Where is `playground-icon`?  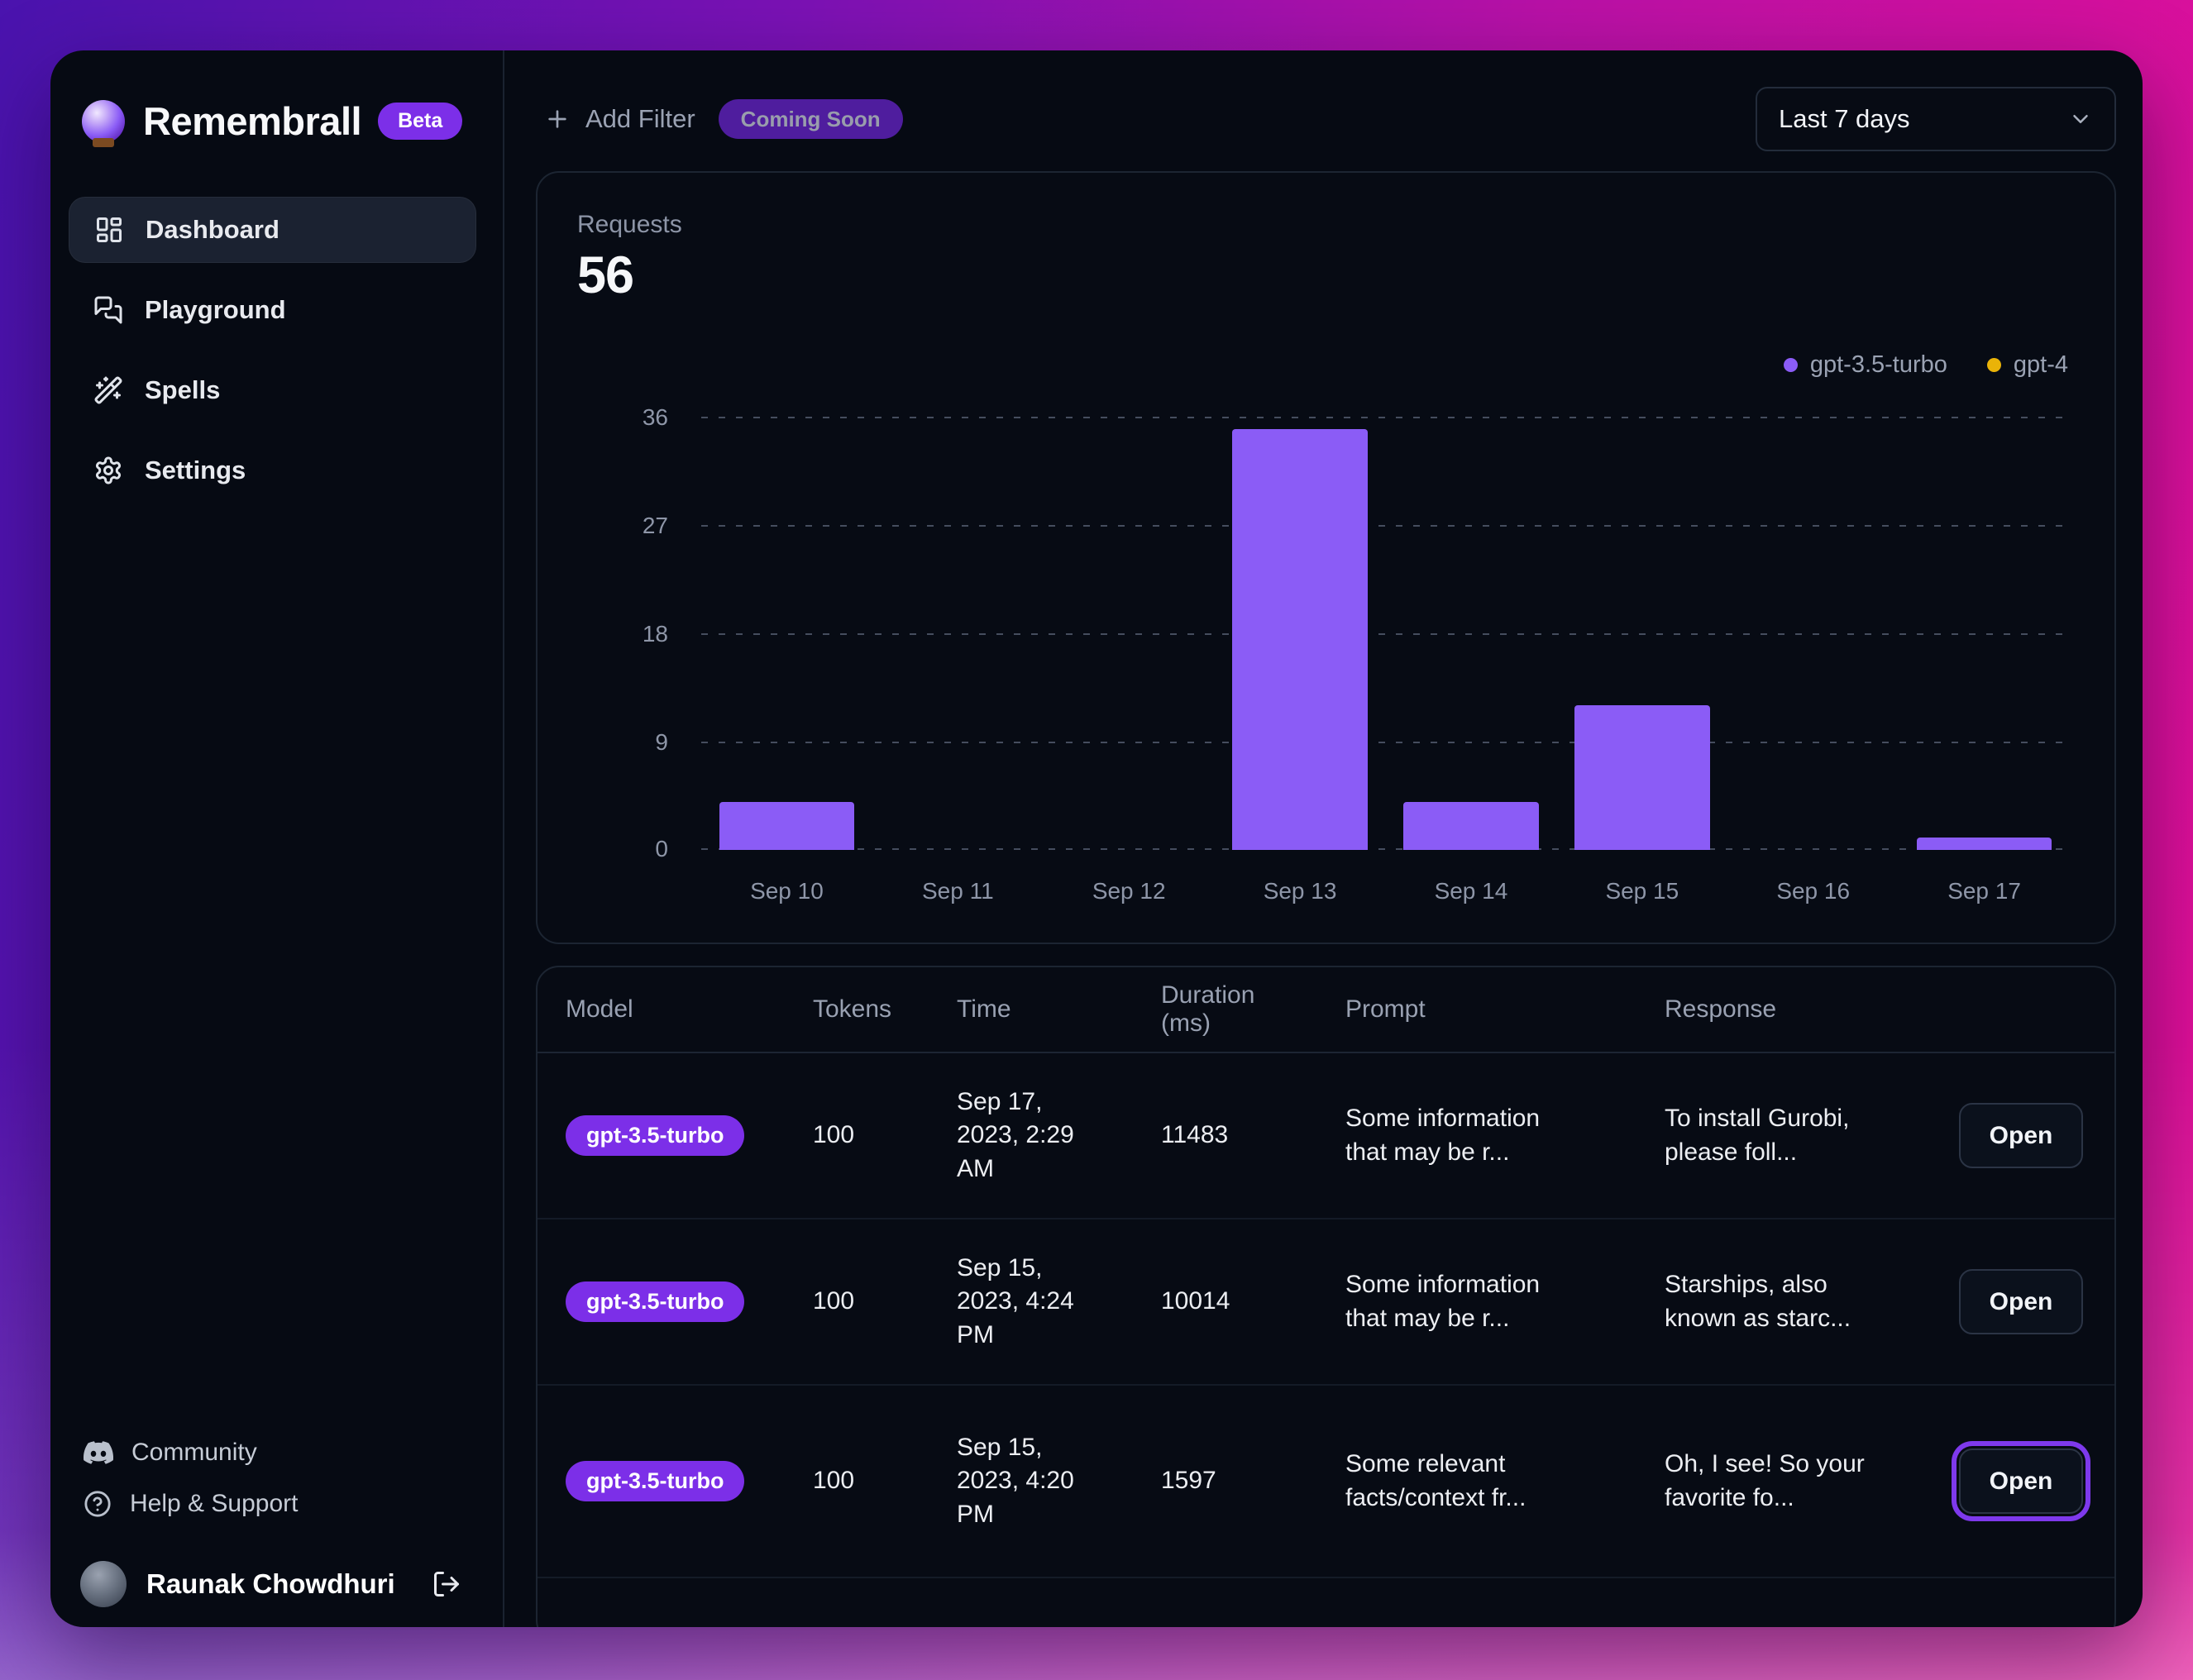 playground-icon is located at coordinates (108, 310).